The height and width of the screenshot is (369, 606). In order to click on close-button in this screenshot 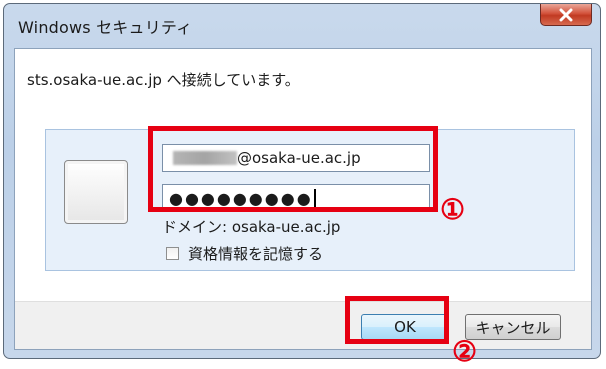, I will do `click(566, 15)`.